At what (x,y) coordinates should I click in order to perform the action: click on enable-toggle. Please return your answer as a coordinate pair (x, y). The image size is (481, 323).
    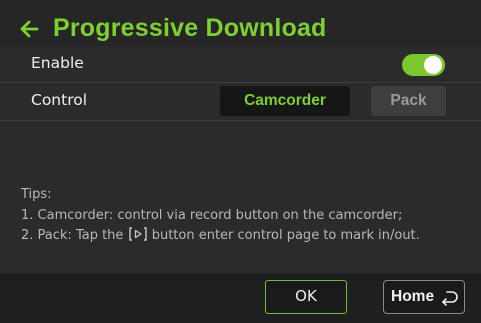
    Looking at the image, I should click on (423, 65).